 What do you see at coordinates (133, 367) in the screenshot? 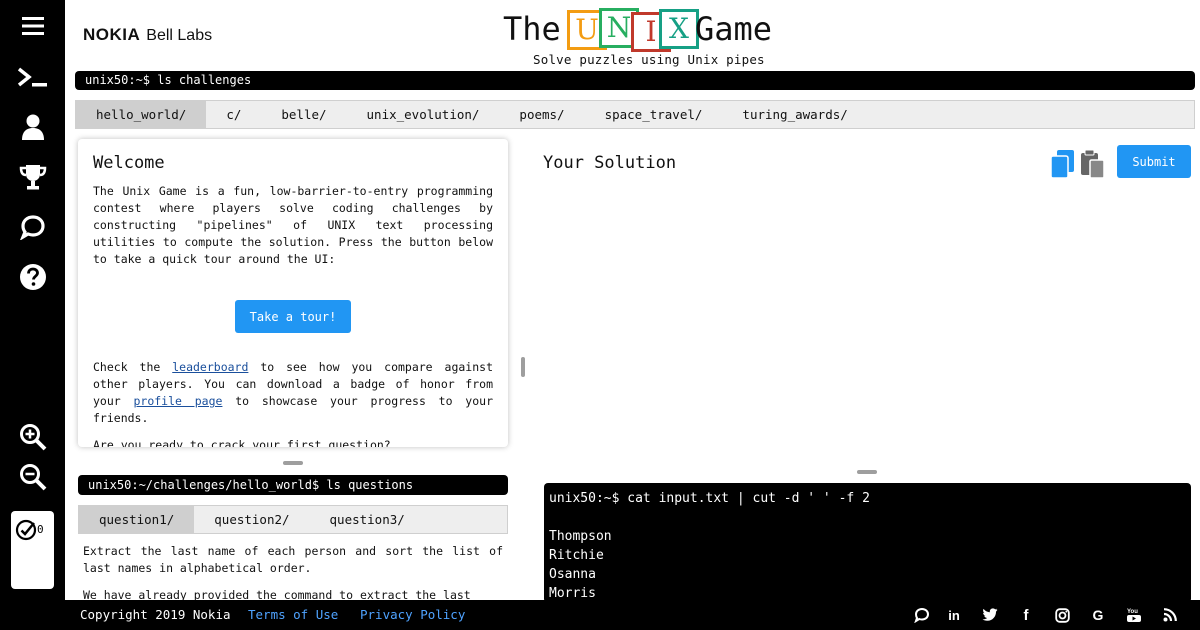
I see `text-segment: Check the` at bounding box center [133, 367].